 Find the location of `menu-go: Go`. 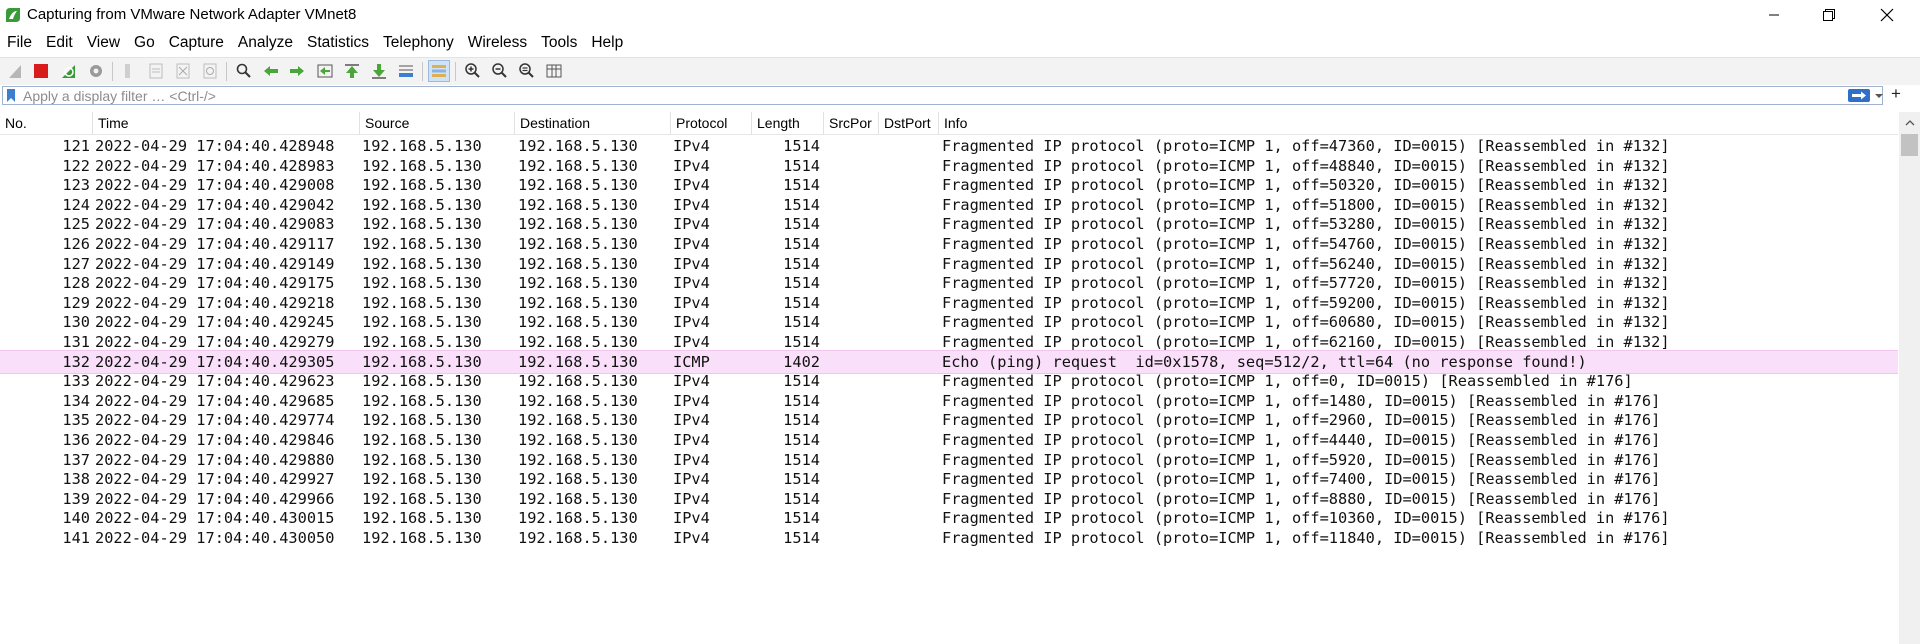

menu-go: Go is located at coordinates (144, 43).